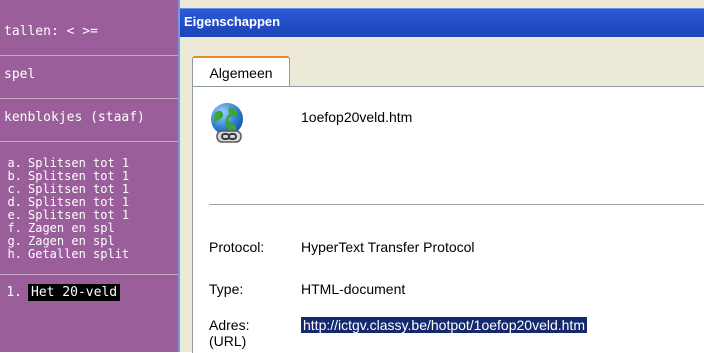 This screenshot has height=353, width=704. What do you see at coordinates (51, 31) in the screenshot?
I see `menu-item-getallen: tallen: < >=` at bounding box center [51, 31].